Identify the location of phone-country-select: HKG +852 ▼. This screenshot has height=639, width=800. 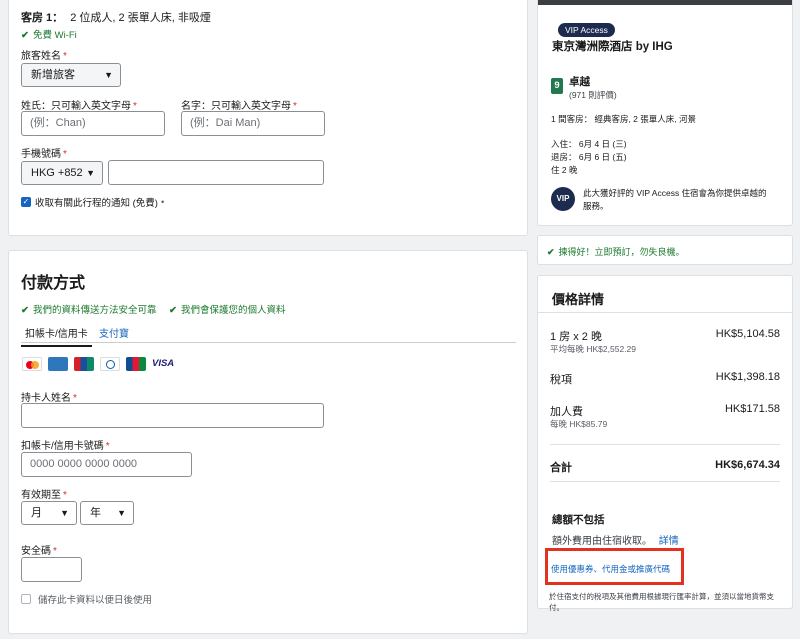
(62, 173).